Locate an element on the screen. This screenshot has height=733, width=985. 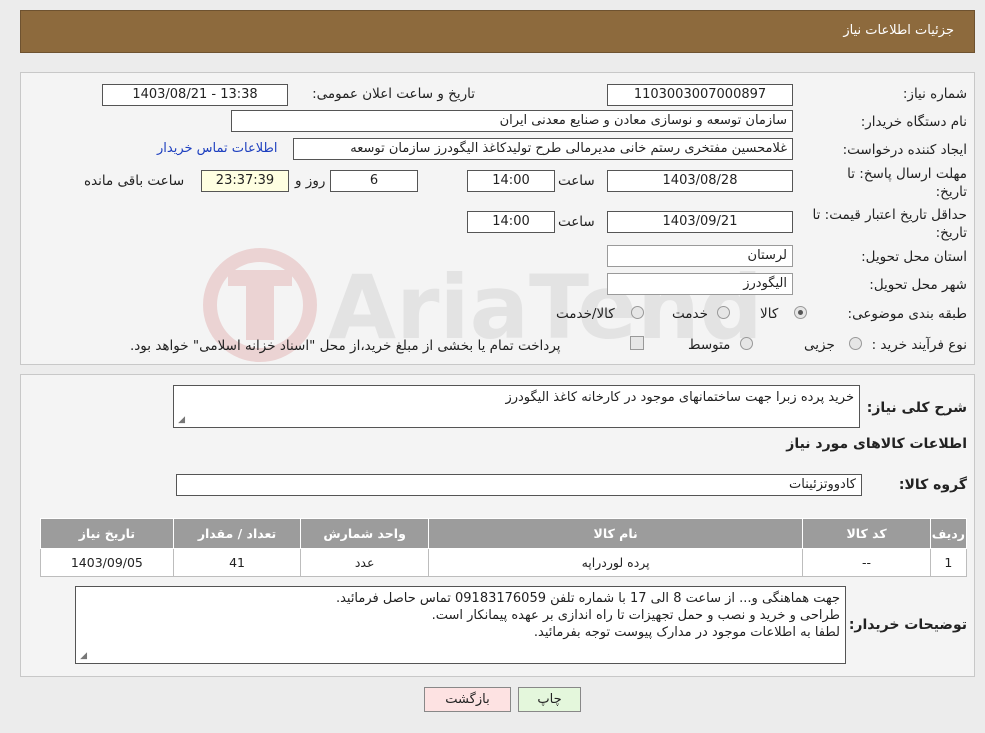
category-option-goods-service: کالا/خدمت is located at coordinates (585, 314).